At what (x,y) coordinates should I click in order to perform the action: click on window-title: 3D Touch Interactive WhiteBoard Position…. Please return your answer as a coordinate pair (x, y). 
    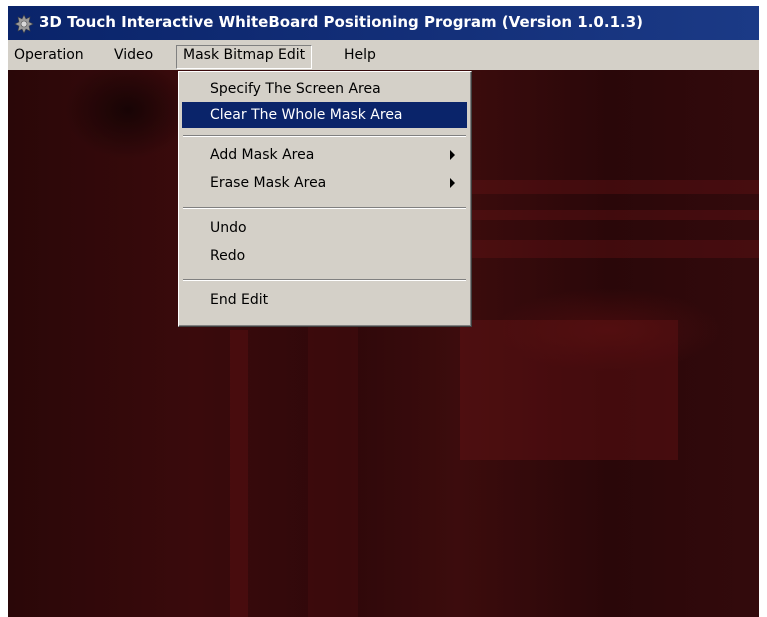
    Looking at the image, I should click on (341, 22).